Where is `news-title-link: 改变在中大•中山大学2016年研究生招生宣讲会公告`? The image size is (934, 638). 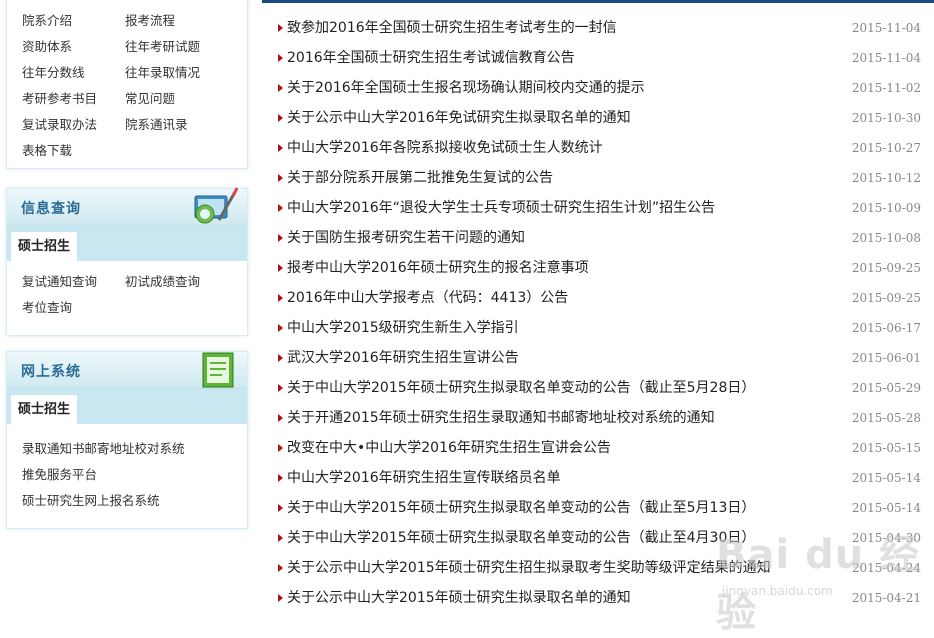
news-title-link: 改变在中大•中山大学2016年研究生招生宣讲会公告 is located at coordinates (449, 448).